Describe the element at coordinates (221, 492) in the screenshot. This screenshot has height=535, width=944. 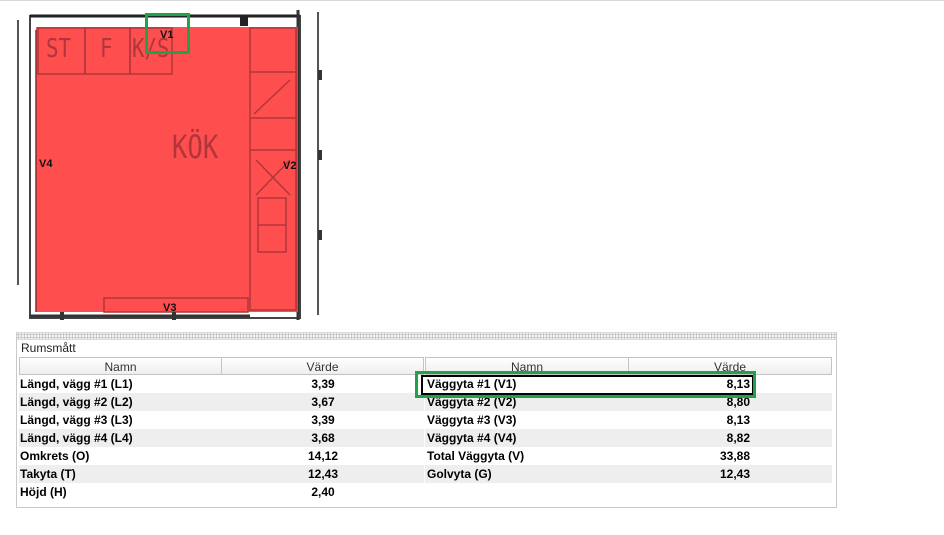
I see `table-row: Höjd (H) 2,40` at that location.